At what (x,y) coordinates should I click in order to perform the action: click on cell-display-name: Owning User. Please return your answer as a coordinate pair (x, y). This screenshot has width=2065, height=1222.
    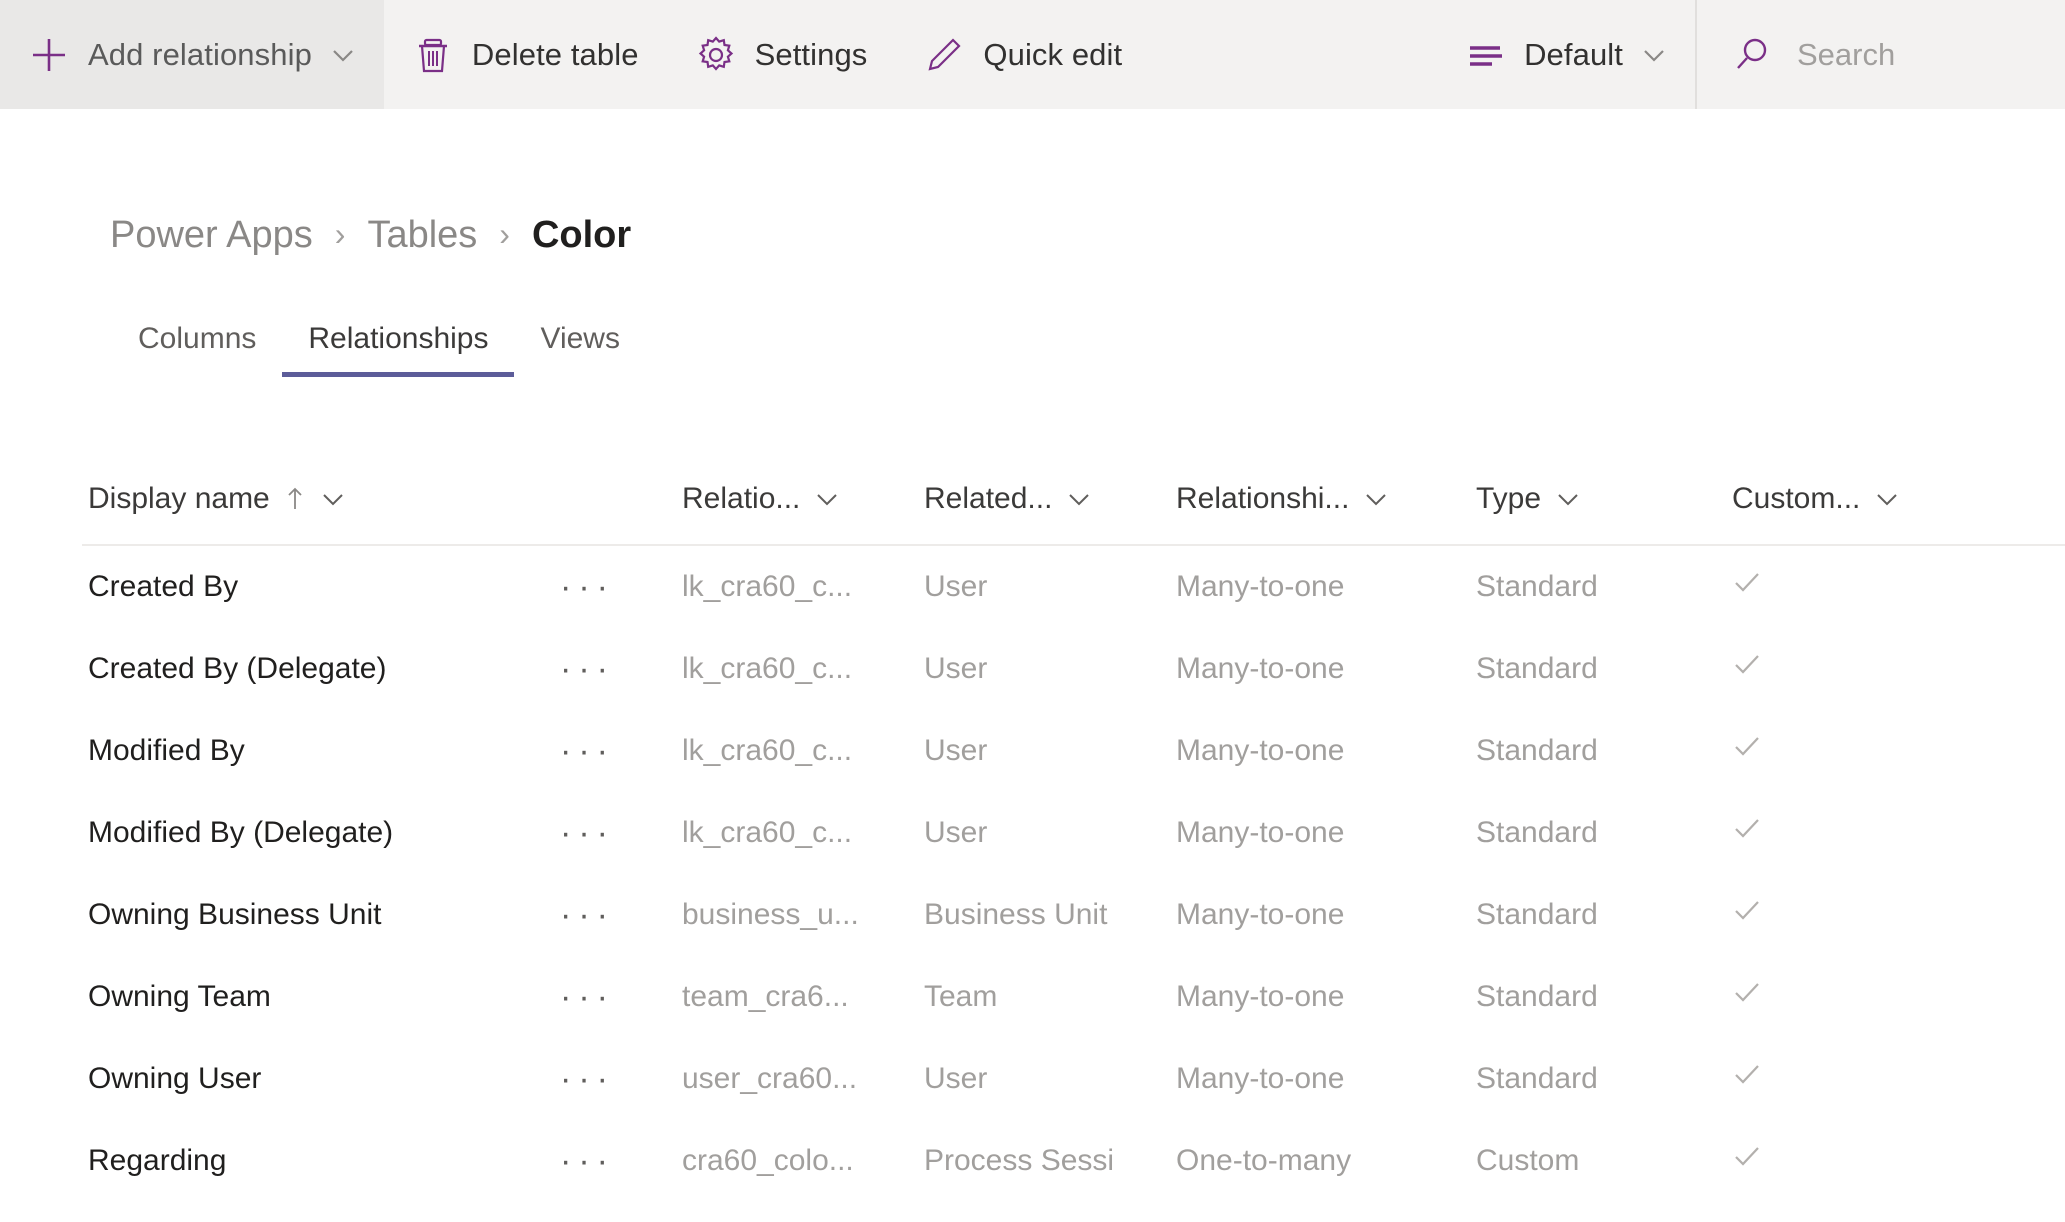
    Looking at the image, I should click on (321, 1079).